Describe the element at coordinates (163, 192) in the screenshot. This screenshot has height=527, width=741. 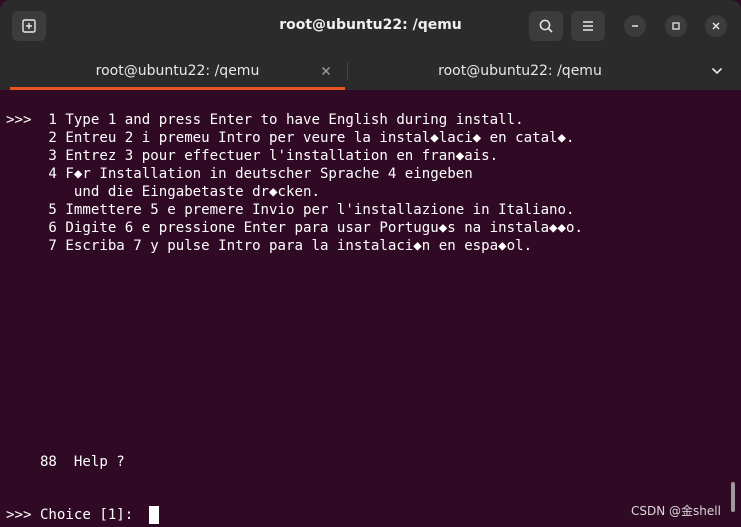
I see `terminal-line: und die Eingabetaste dr◆cken.` at that location.